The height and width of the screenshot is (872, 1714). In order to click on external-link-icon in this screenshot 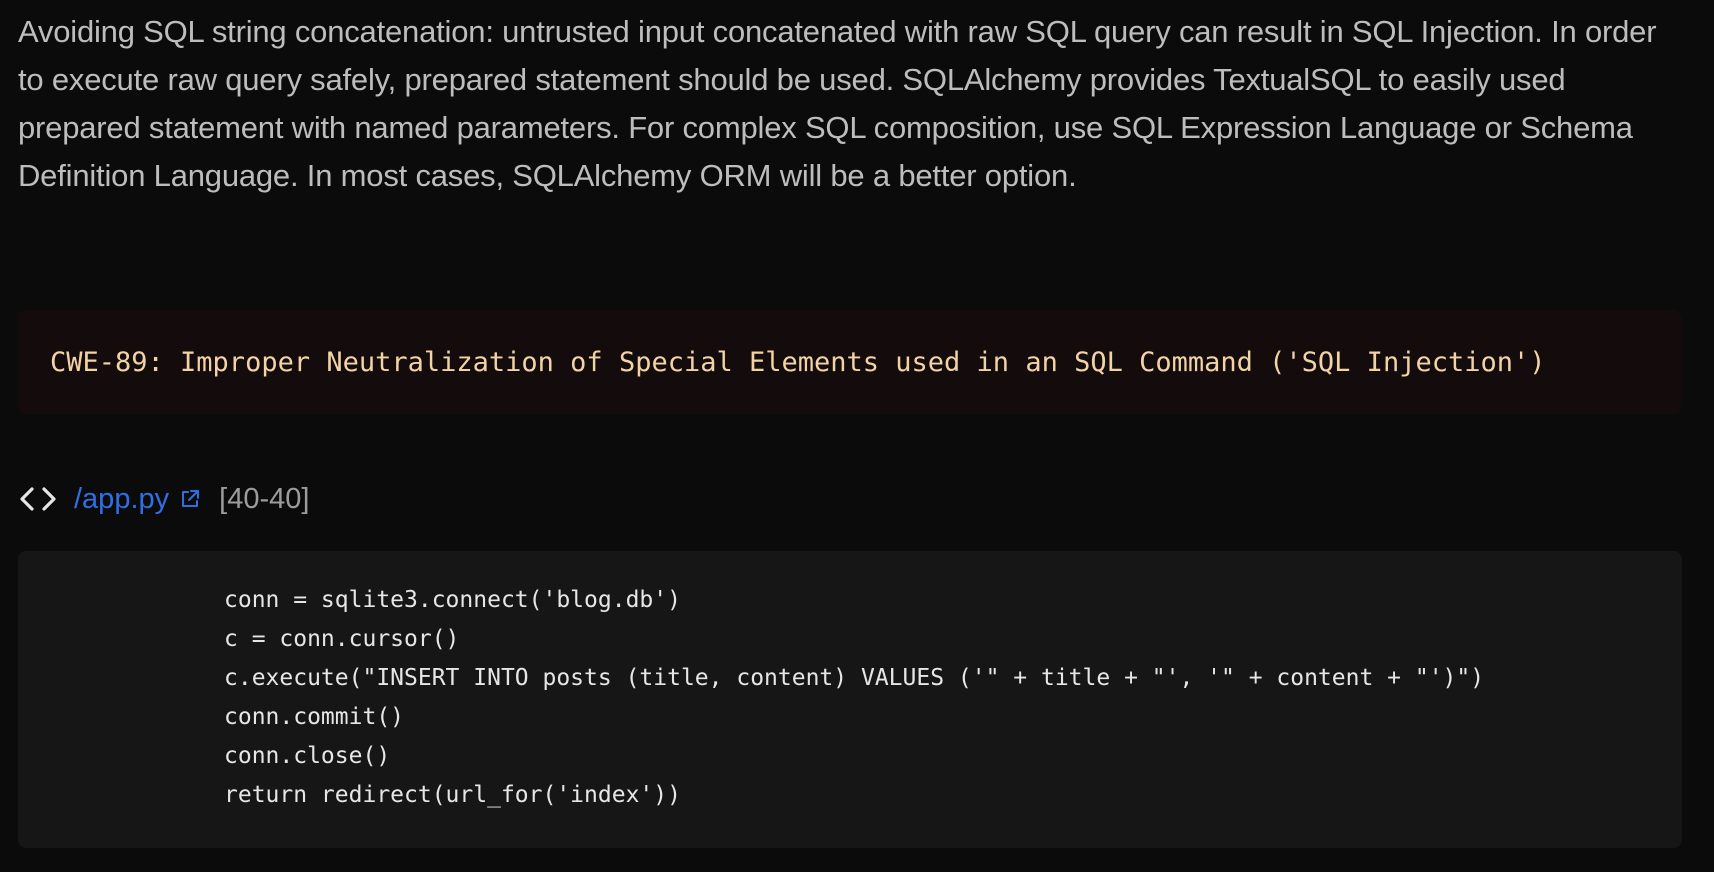, I will do `click(190, 499)`.